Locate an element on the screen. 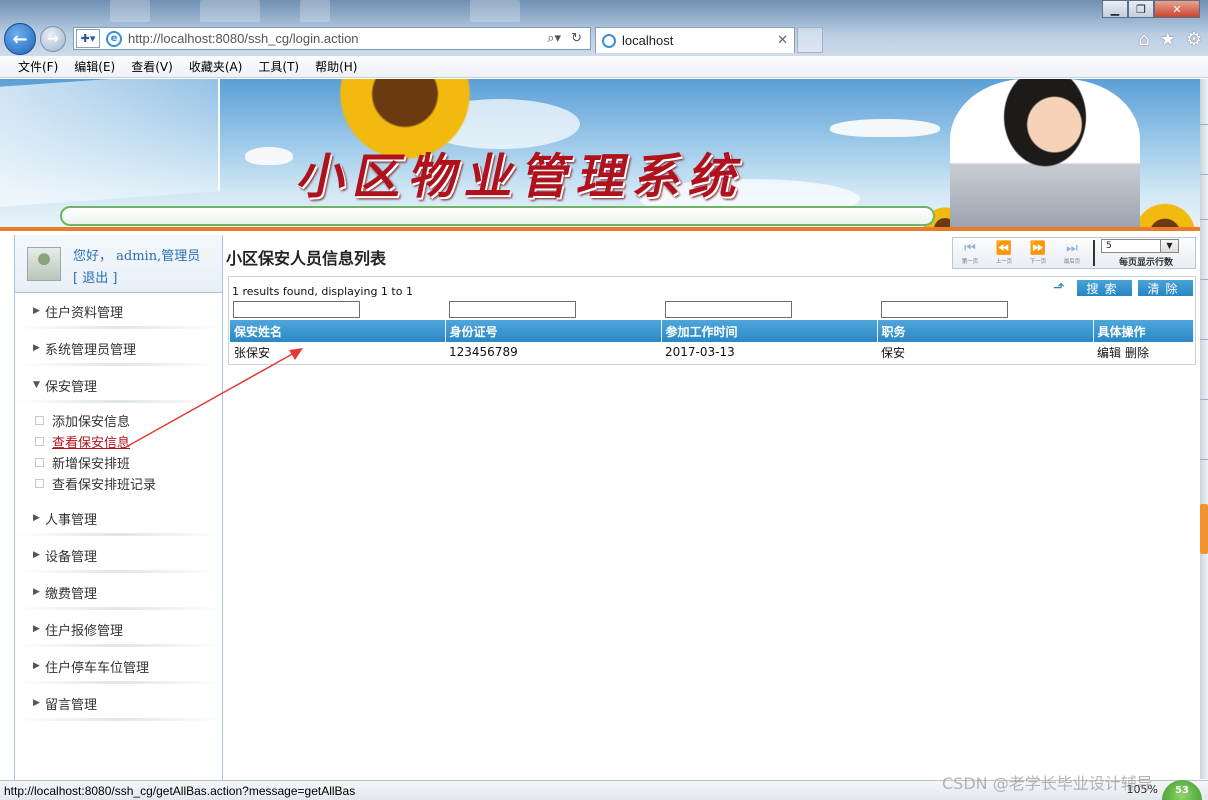  sunflower-image is located at coordinates (1165, 213).